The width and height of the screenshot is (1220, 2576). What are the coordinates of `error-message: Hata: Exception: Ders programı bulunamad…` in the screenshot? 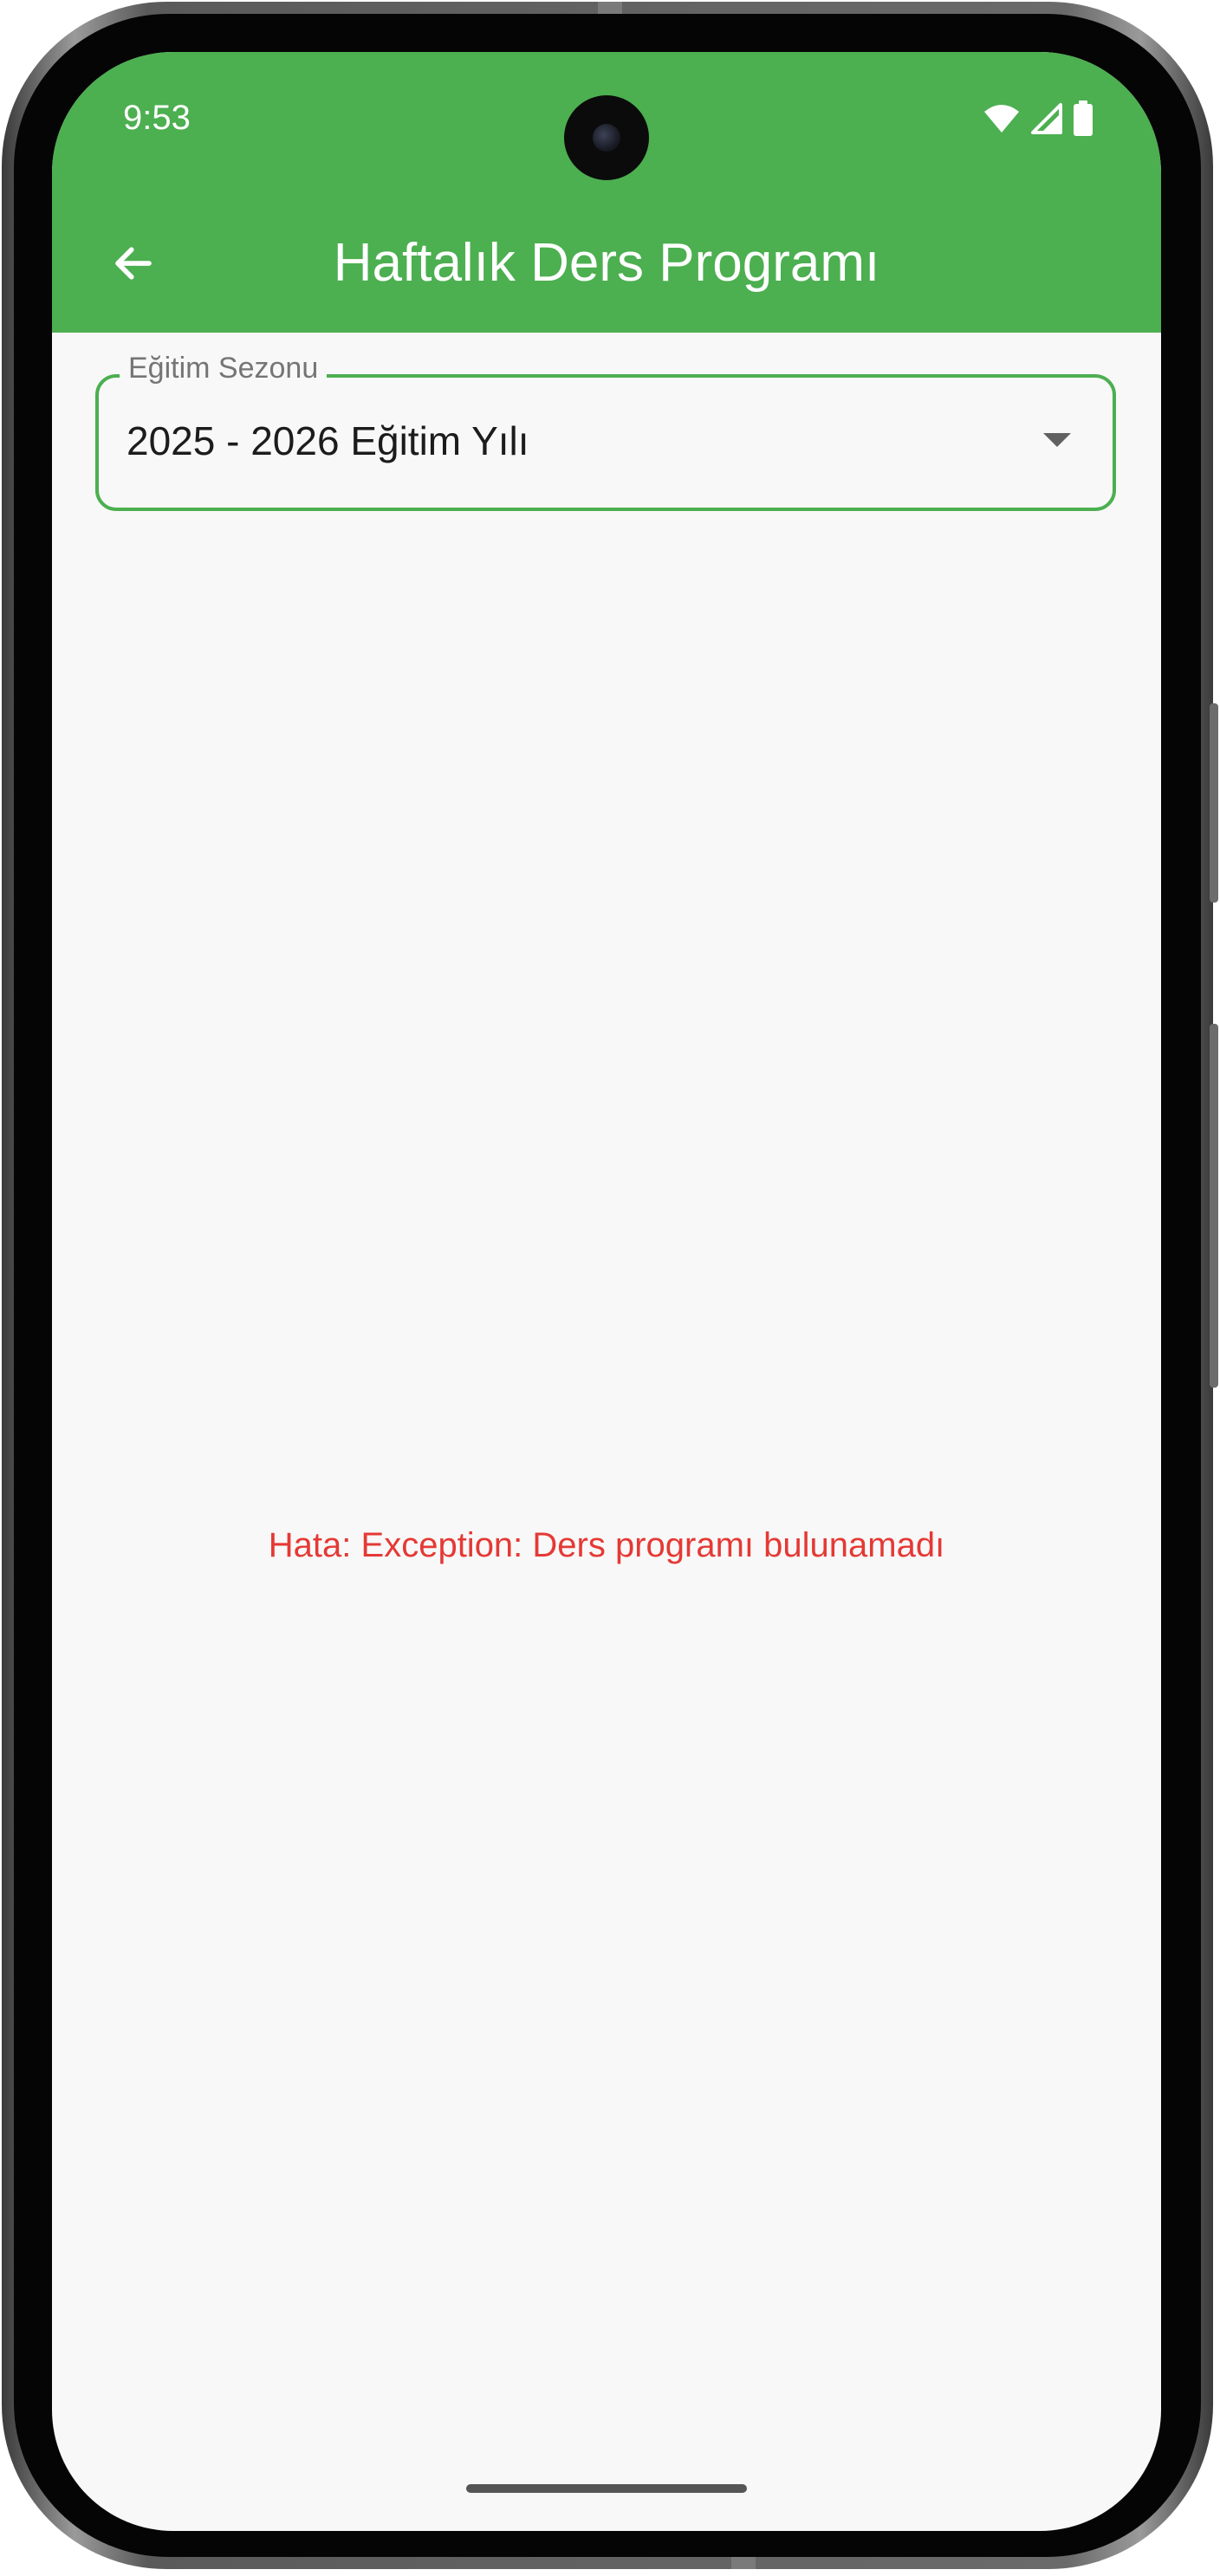 It's located at (606, 1545).